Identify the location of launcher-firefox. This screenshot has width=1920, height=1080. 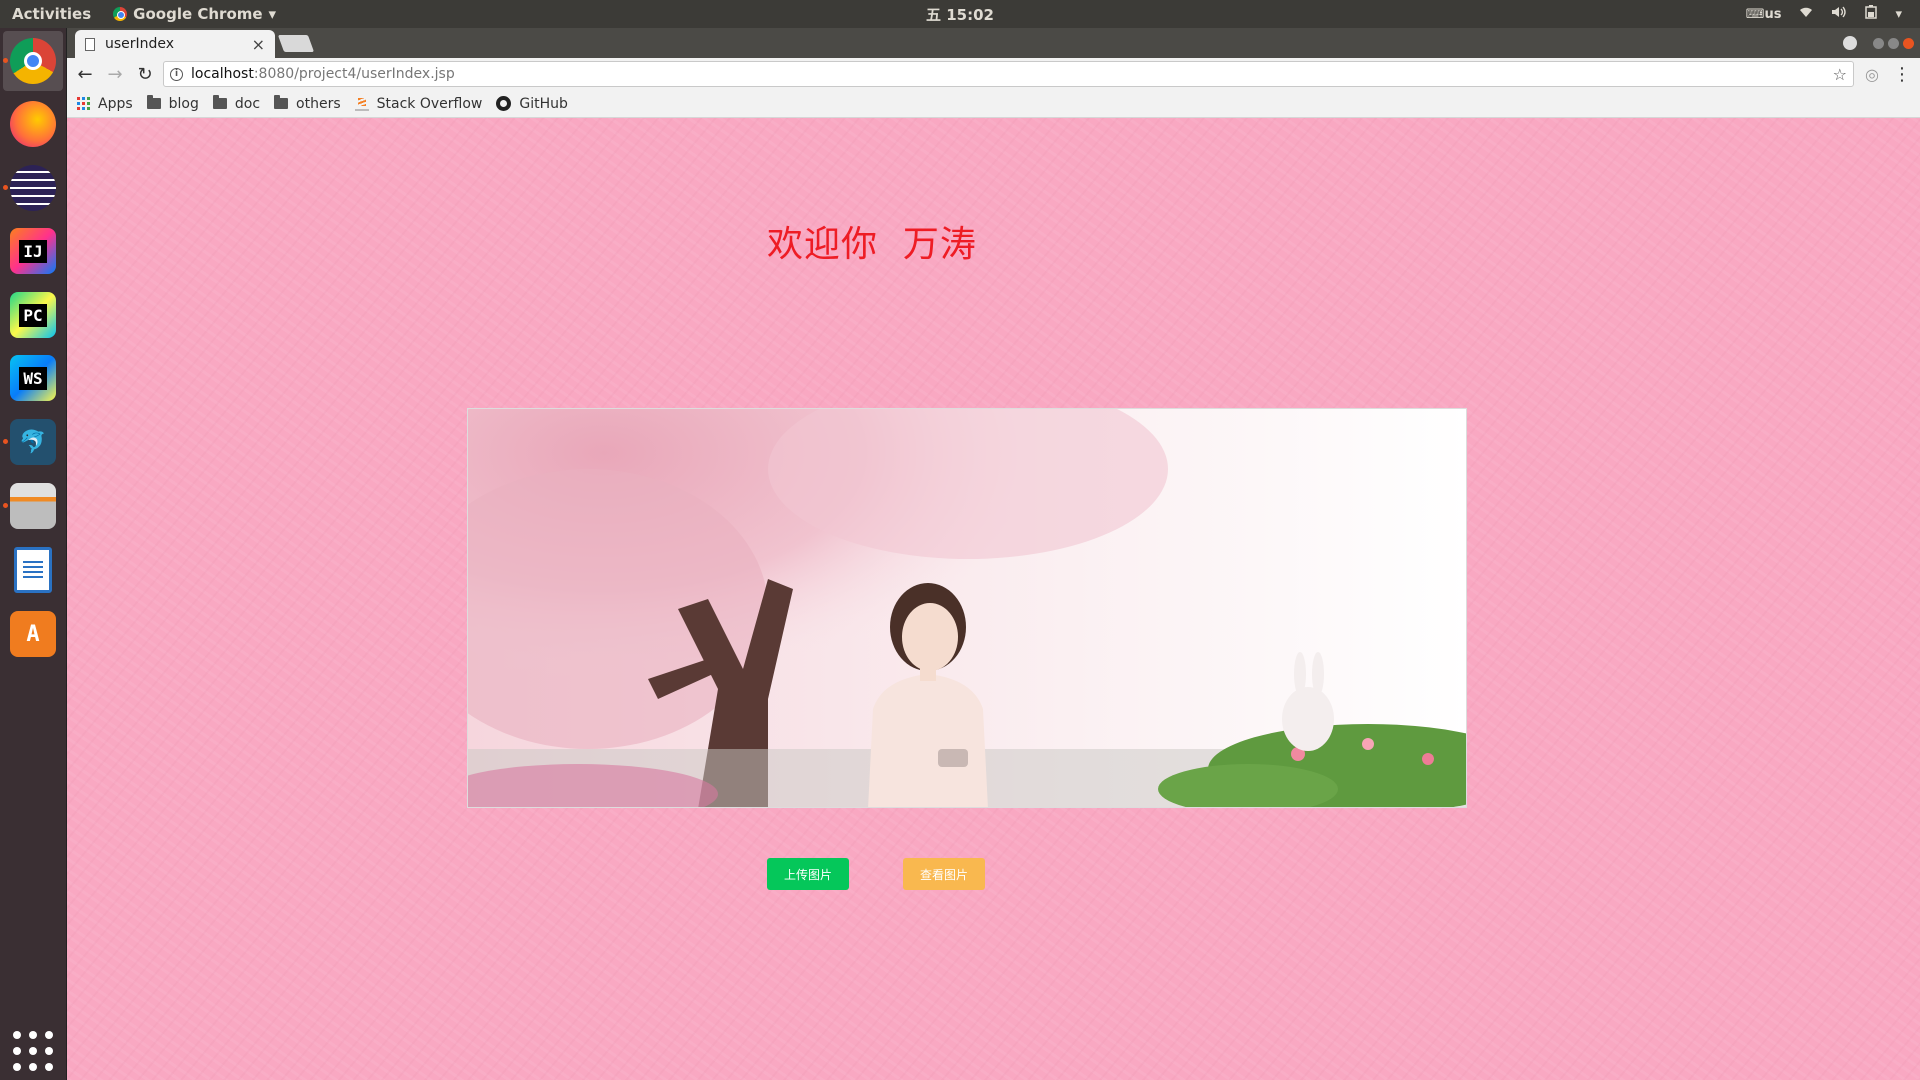
(33, 124).